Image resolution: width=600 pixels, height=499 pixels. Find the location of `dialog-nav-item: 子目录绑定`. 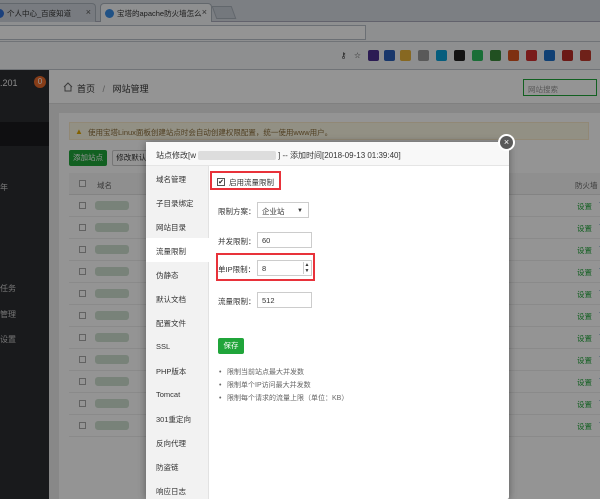

dialog-nav-item: 子目录绑定 is located at coordinates (177, 202).